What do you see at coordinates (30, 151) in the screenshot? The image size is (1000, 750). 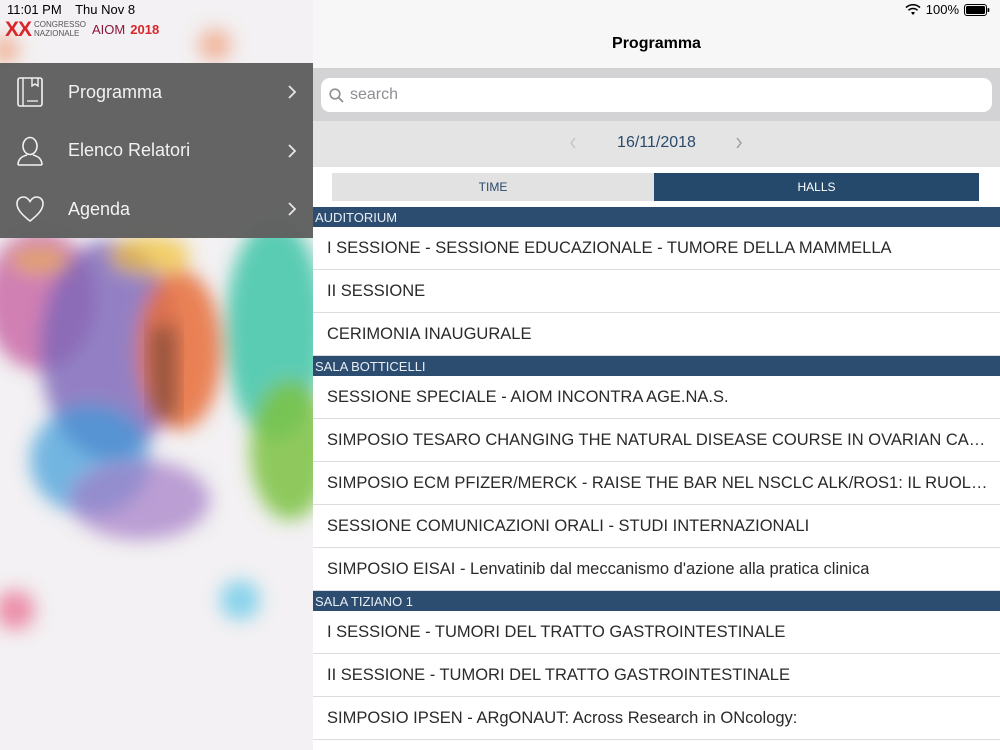 I see `person-icon` at bounding box center [30, 151].